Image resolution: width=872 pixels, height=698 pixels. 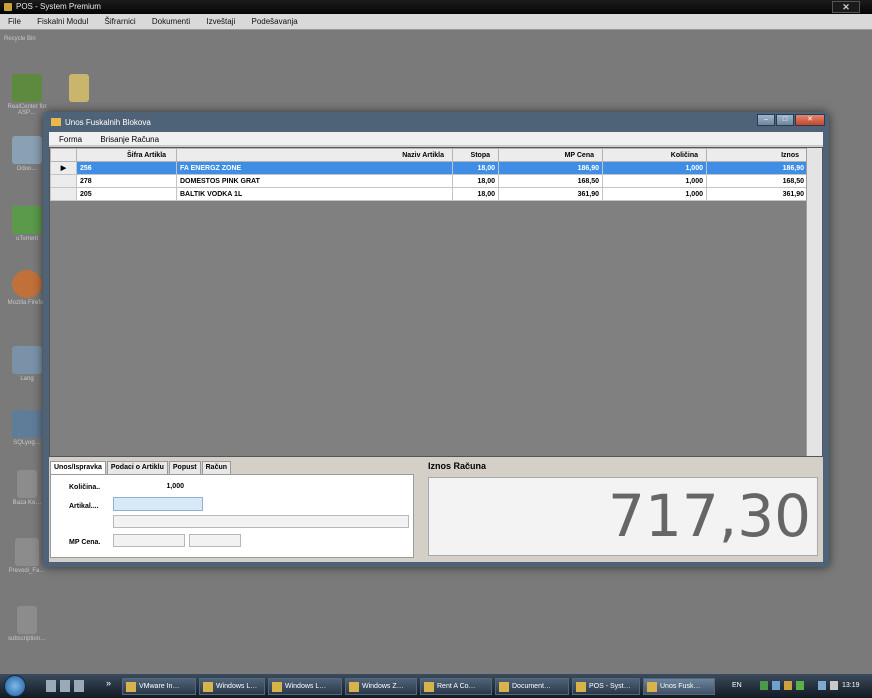 What do you see at coordinates (184, 467) in the screenshot?
I see `tab-popust: Popust` at bounding box center [184, 467].